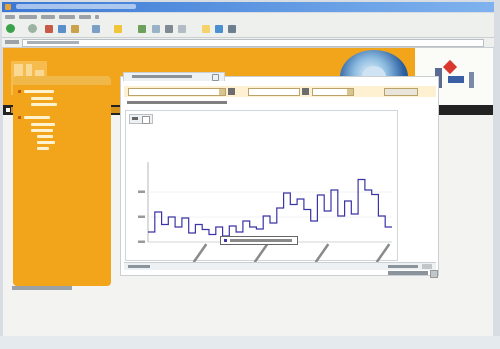  I want to click on footer-icon, so click(434, 274).